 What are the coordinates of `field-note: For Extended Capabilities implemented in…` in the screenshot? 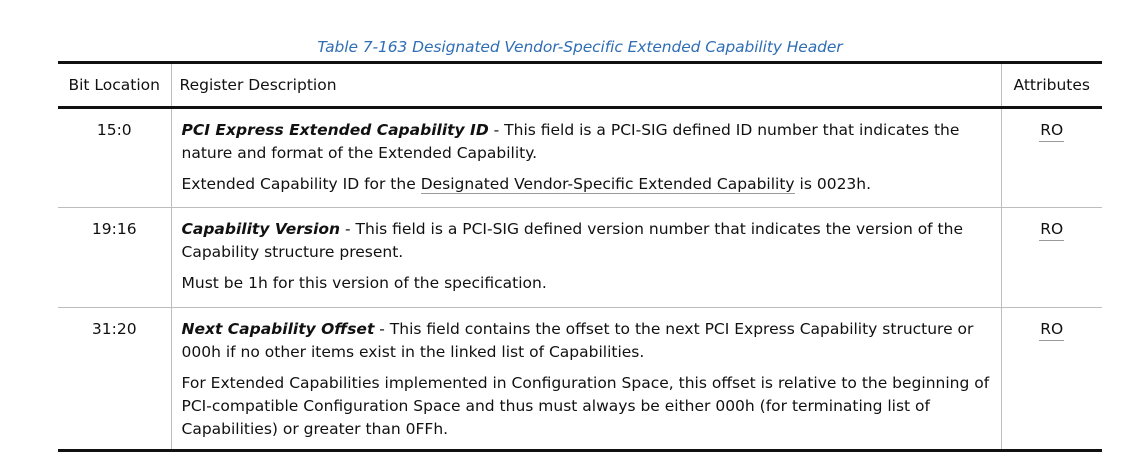 It's located at (585, 406).